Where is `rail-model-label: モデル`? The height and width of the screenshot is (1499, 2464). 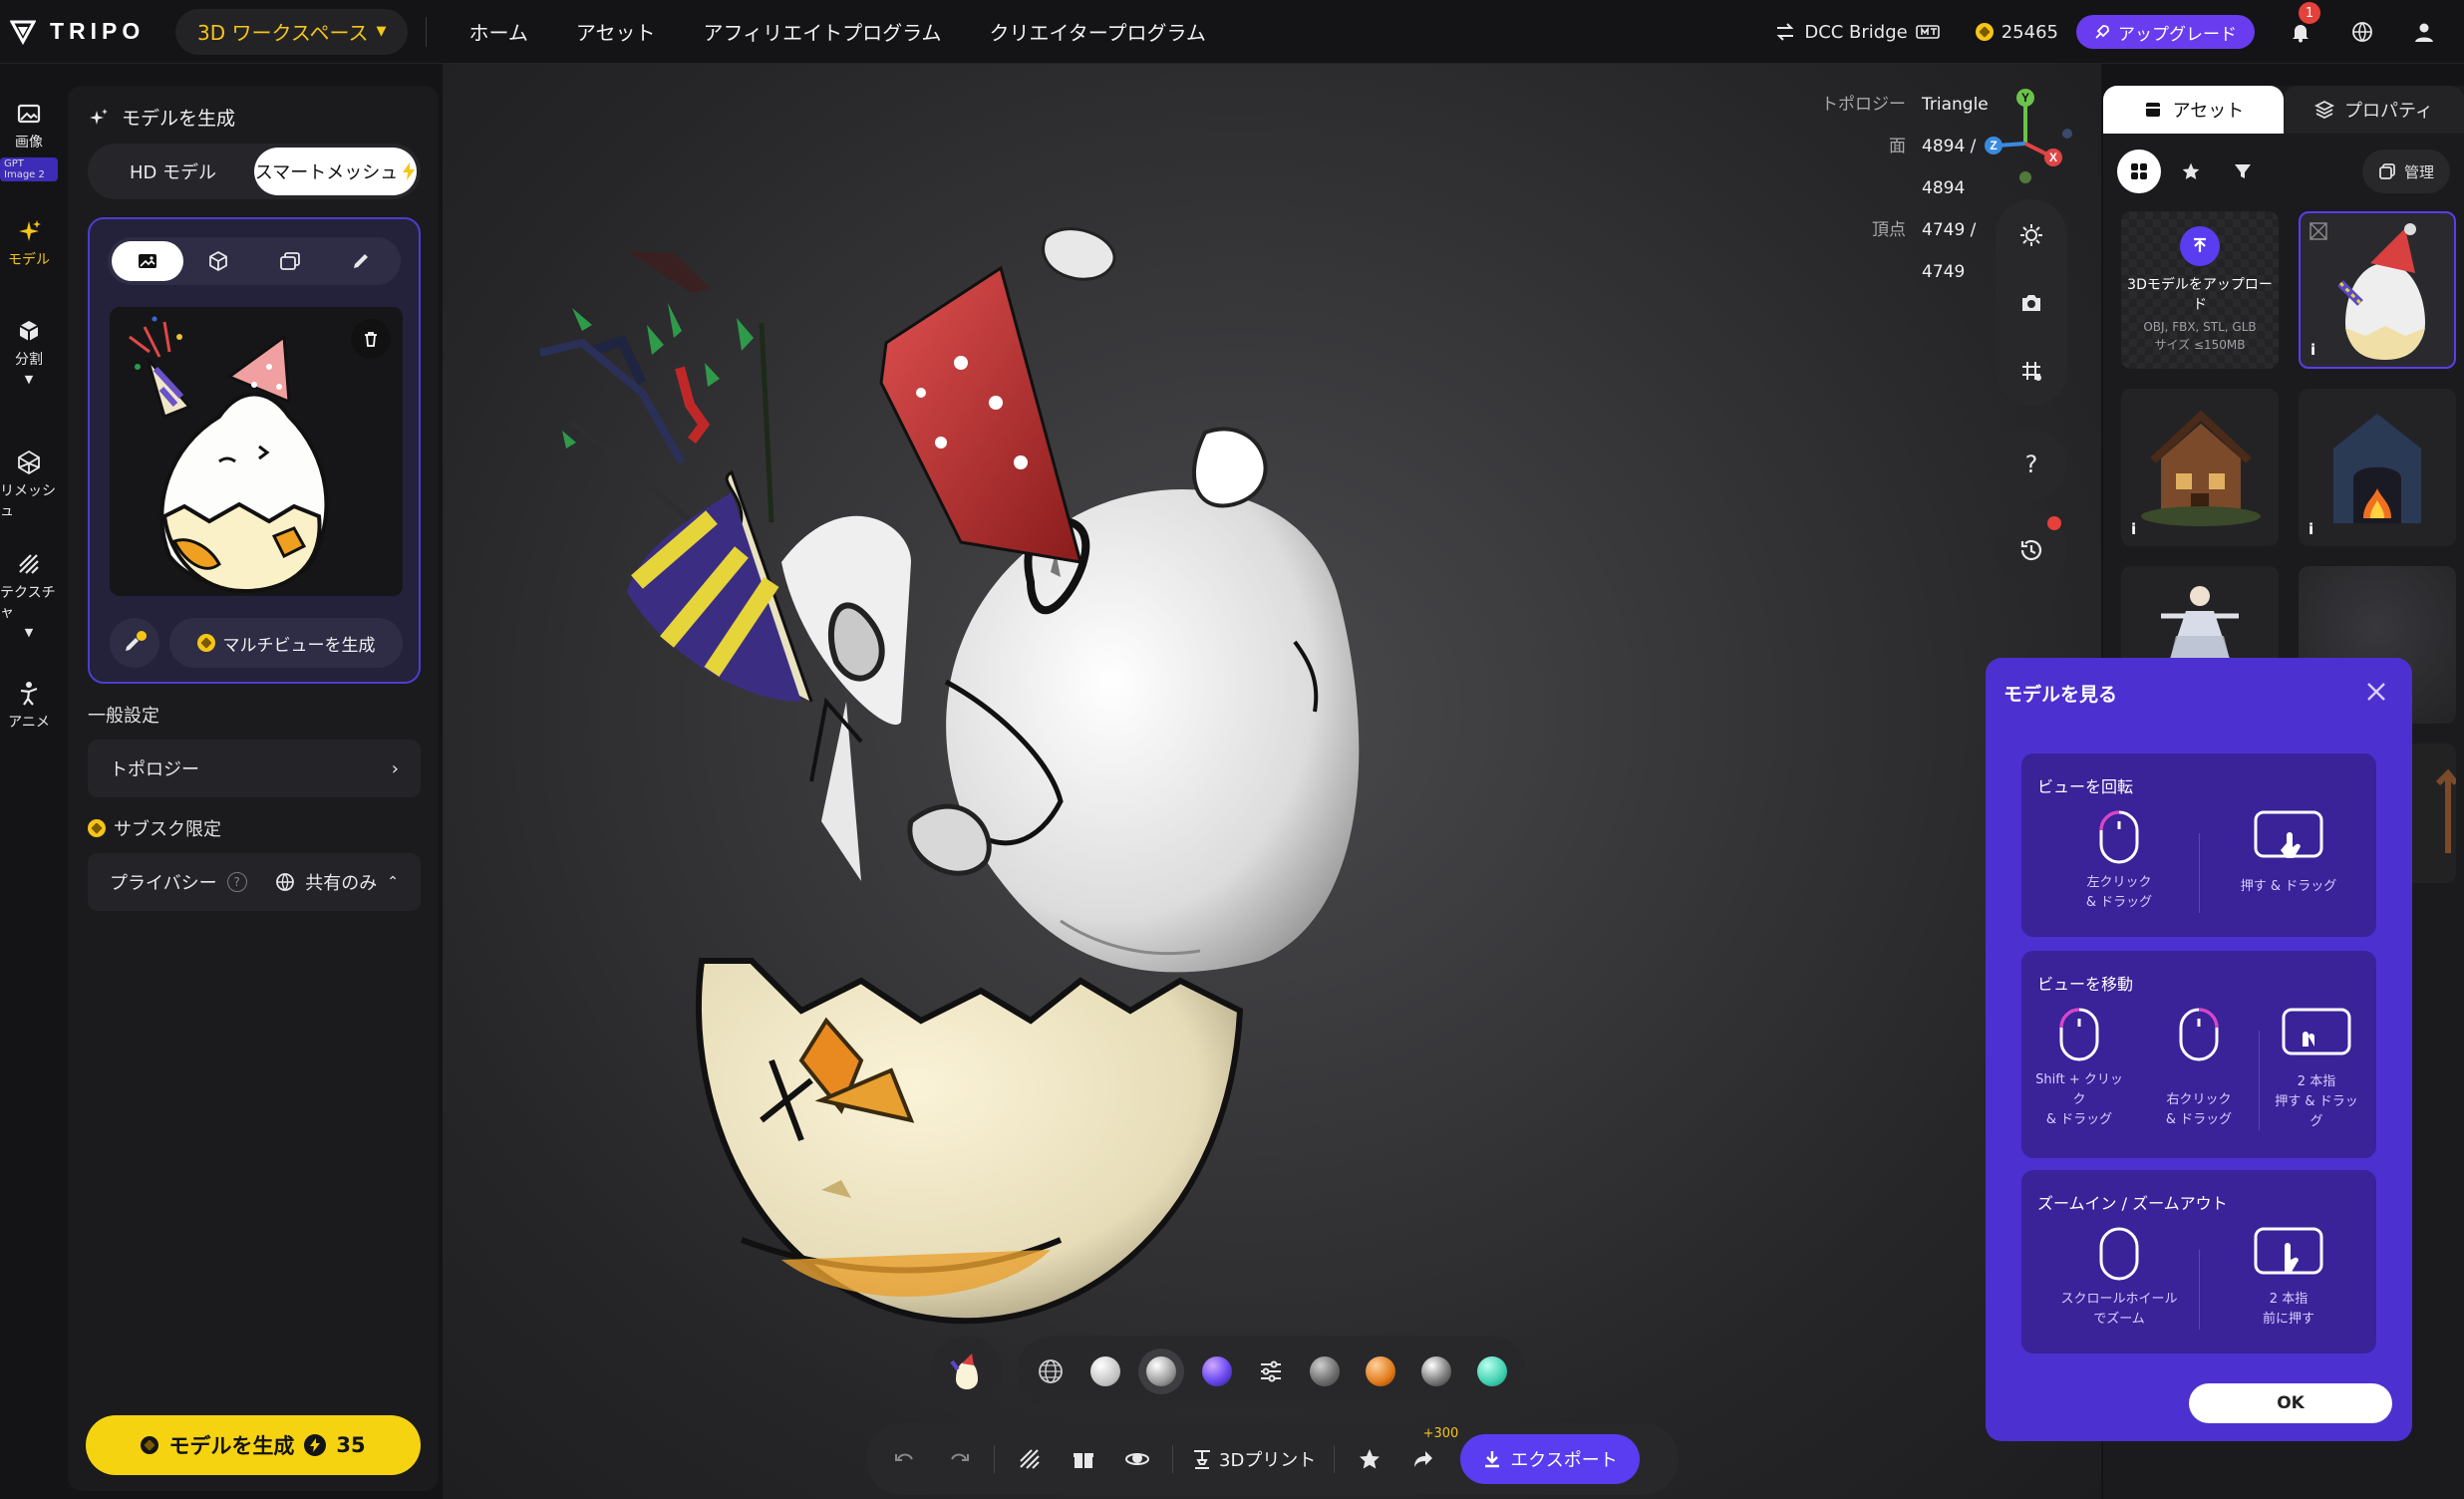 rail-model-label: モデル is located at coordinates (29, 260).